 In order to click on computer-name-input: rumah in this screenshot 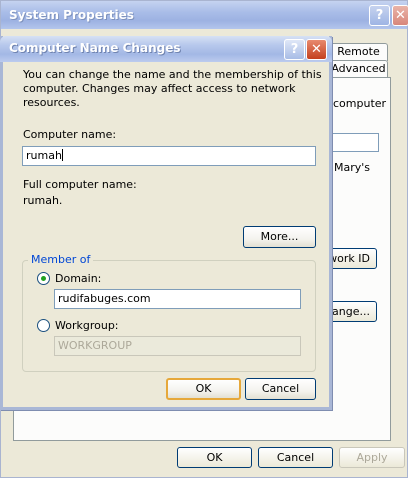, I will do `click(169, 156)`.